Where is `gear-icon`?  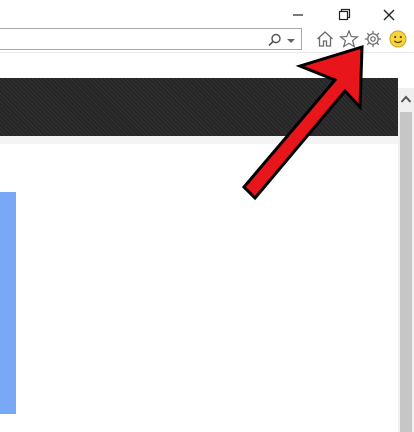
gear-icon is located at coordinates (373, 39).